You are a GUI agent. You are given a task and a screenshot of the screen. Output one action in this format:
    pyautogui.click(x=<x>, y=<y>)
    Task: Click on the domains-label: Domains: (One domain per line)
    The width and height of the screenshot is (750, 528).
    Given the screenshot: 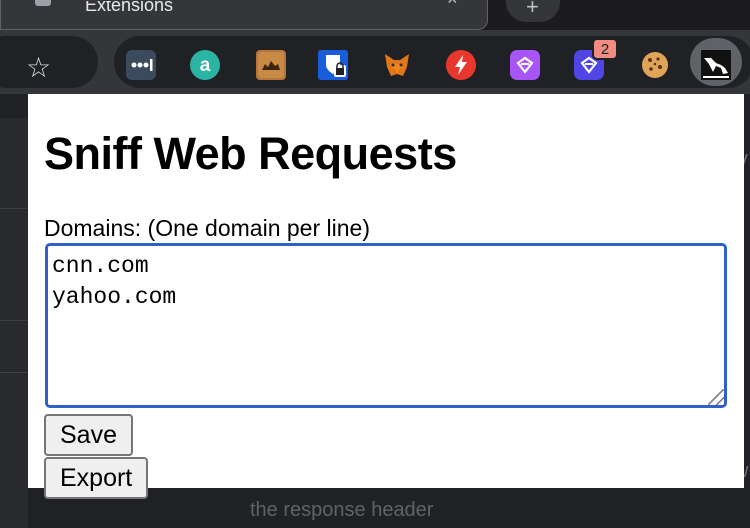 What is the action you would take?
    pyautogui.click(x=207, y=228)
    